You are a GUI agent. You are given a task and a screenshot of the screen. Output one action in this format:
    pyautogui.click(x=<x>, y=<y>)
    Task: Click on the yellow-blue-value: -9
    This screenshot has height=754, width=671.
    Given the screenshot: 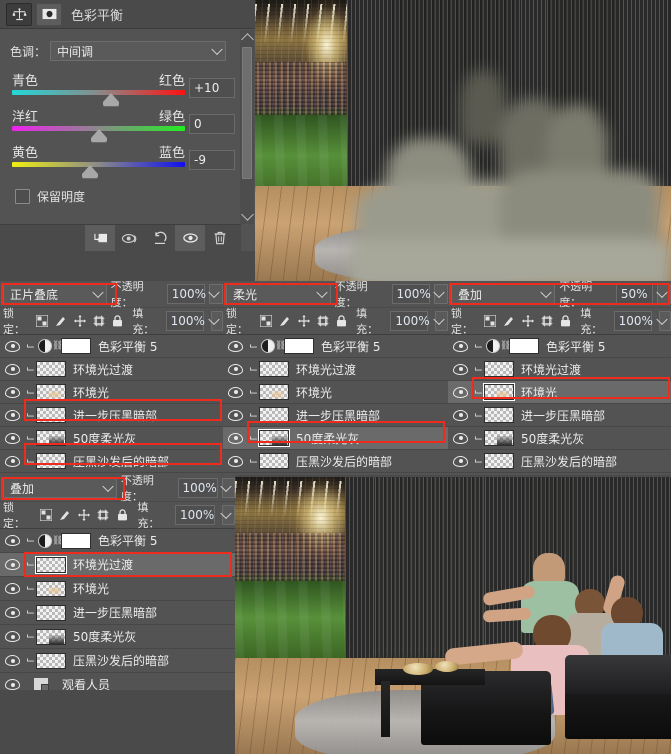 What is the action you would take?
    pyautogui.click(x=212, y=160)
    